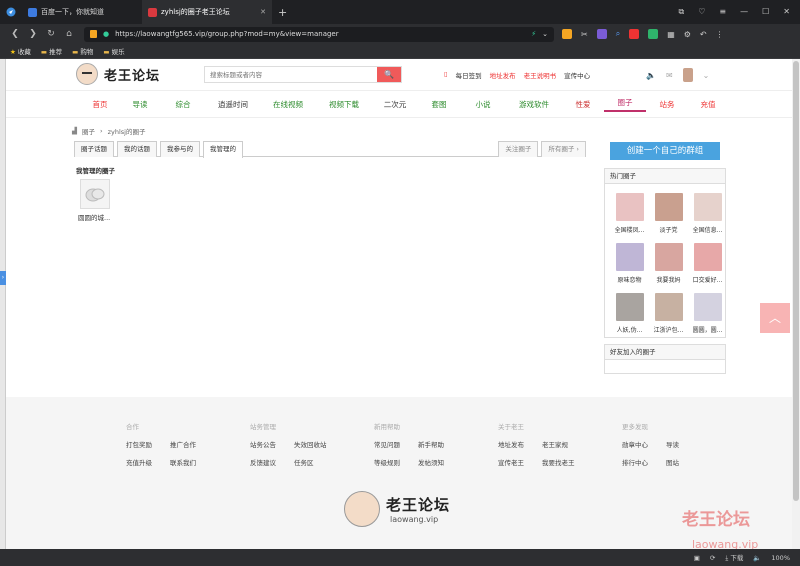 The width and height of the screenshot is (800, 566). What do you see at coordinates (540, 75) in the screenshot?
I see `link-manual: 老王说明书` at bounding box center [540, 75].